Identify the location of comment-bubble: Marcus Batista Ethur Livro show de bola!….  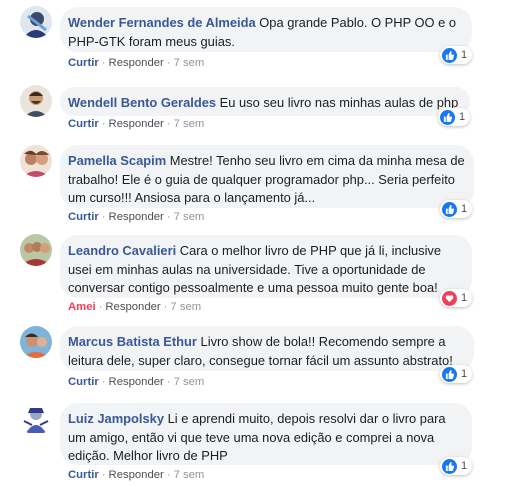
(267, 348).